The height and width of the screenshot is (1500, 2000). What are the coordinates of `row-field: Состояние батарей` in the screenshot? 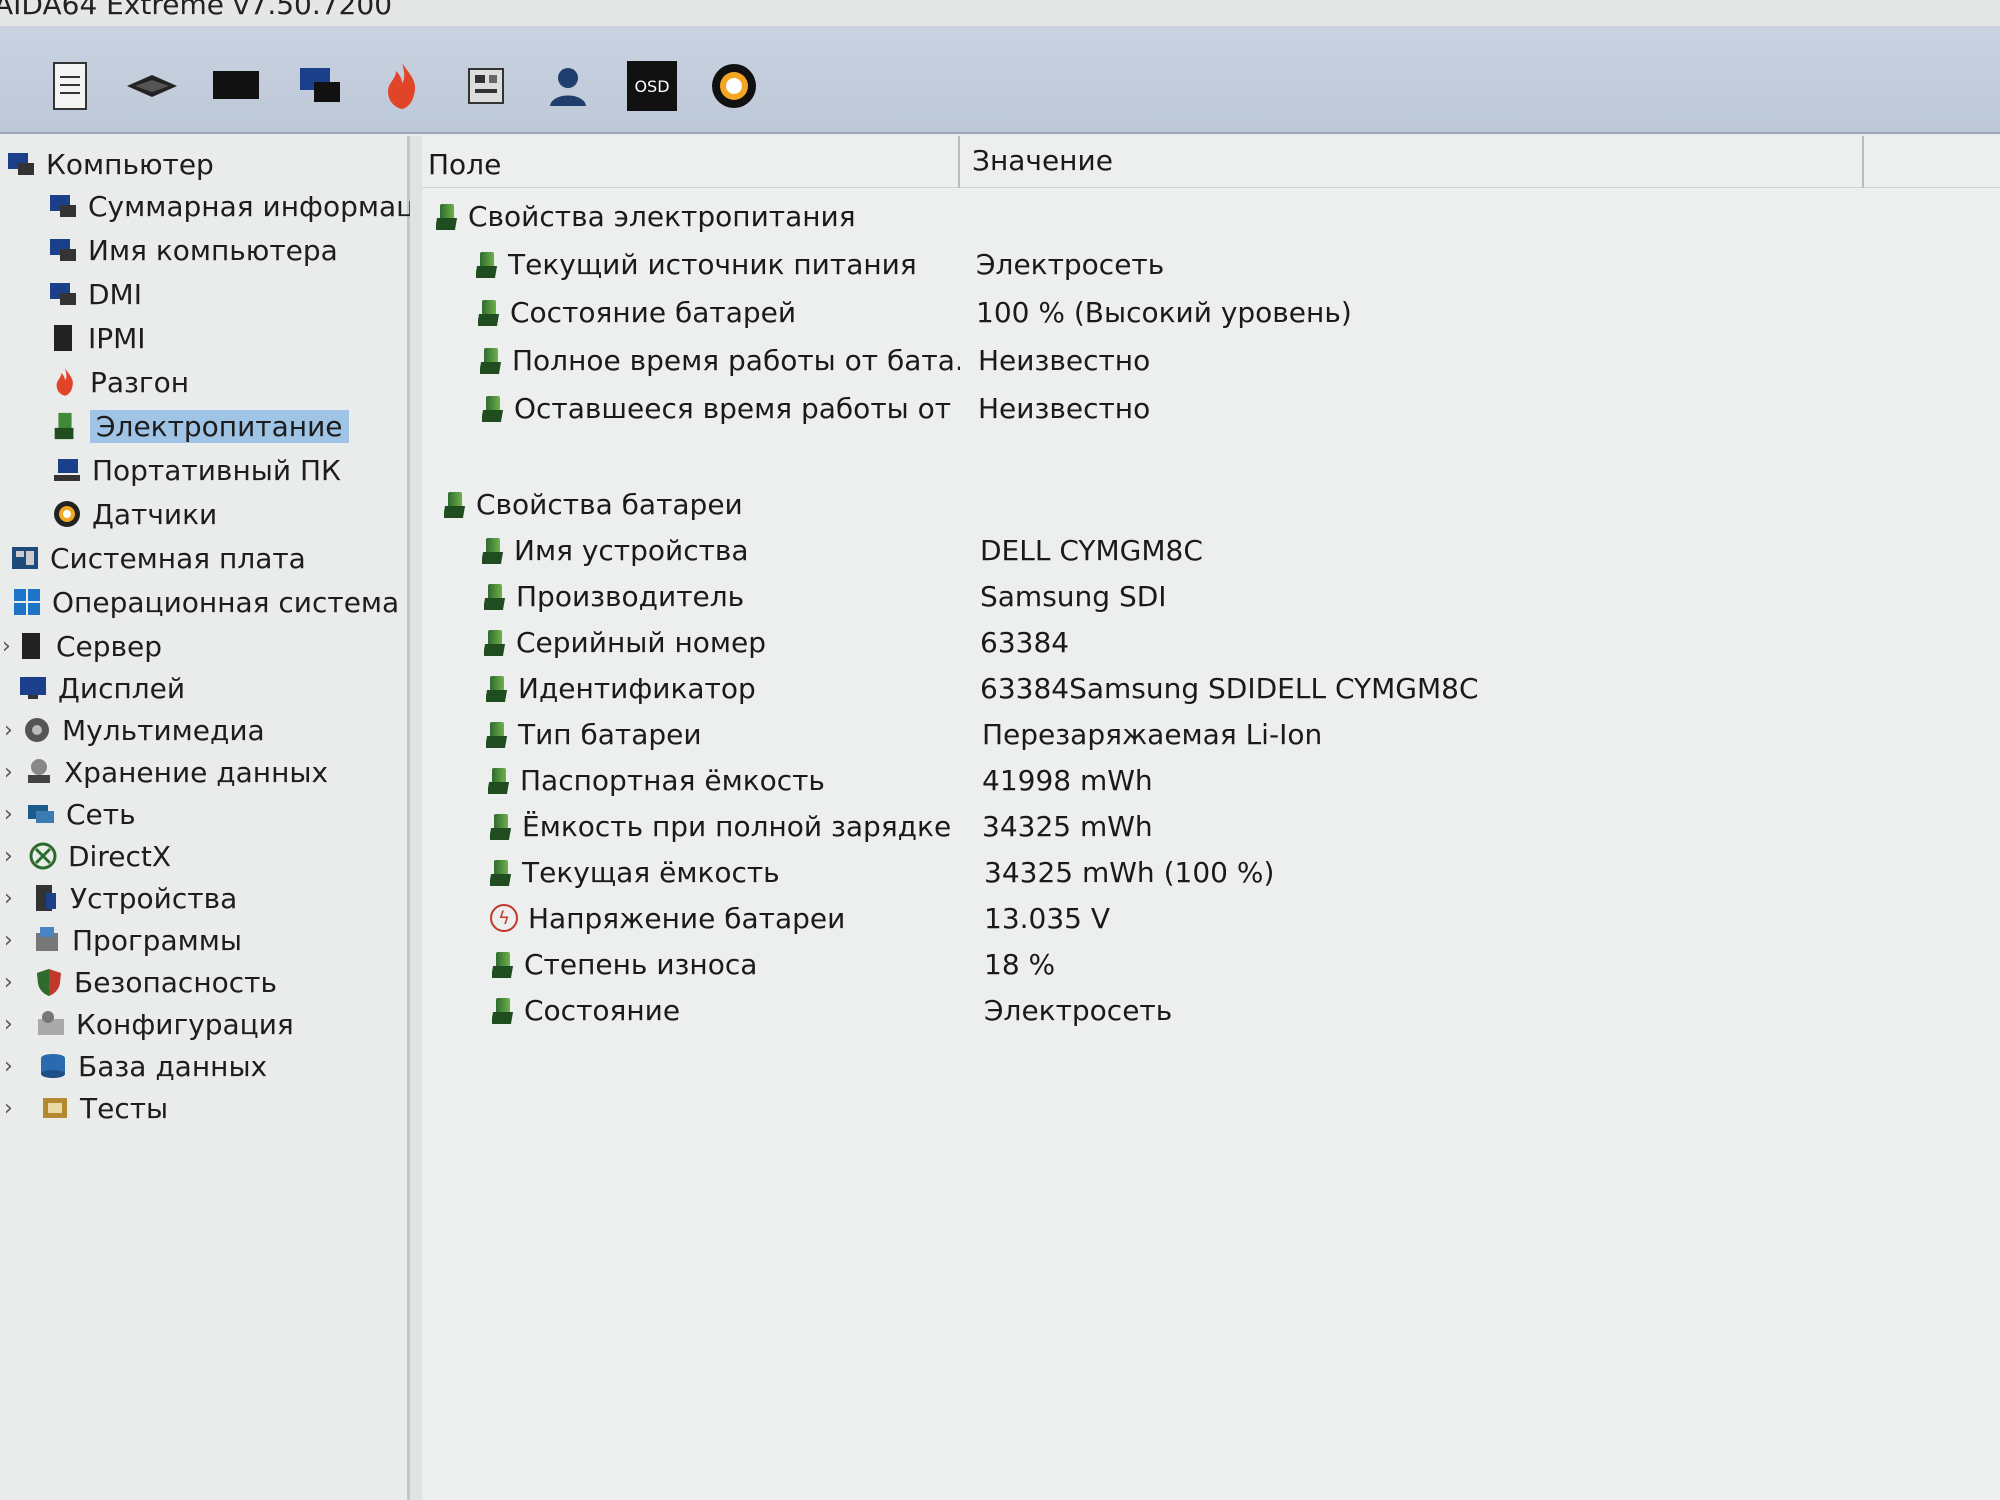 It's located at (653, 312).